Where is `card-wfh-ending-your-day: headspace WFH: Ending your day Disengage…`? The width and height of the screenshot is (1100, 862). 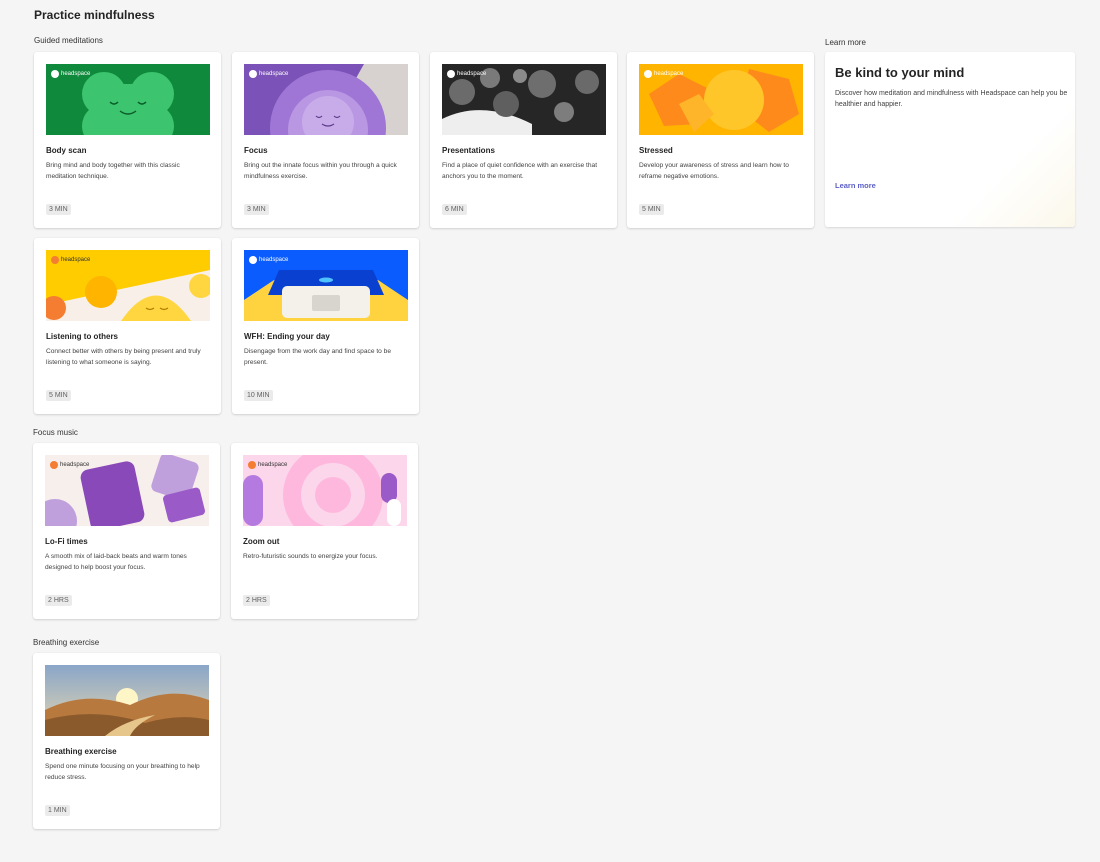
card-wfh-ending-your-day: headspace WFH: Ending your day Disengage… is located at coordinates (325, 326).